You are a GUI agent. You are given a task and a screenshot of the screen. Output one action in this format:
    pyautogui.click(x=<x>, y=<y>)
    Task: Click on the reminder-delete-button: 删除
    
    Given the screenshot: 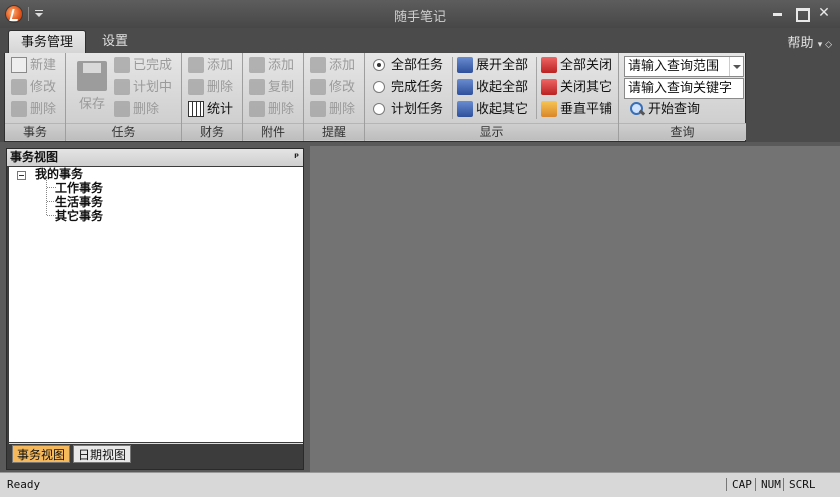 What is the action you would take?
    pyautogui.click(x=332, y=110)
    